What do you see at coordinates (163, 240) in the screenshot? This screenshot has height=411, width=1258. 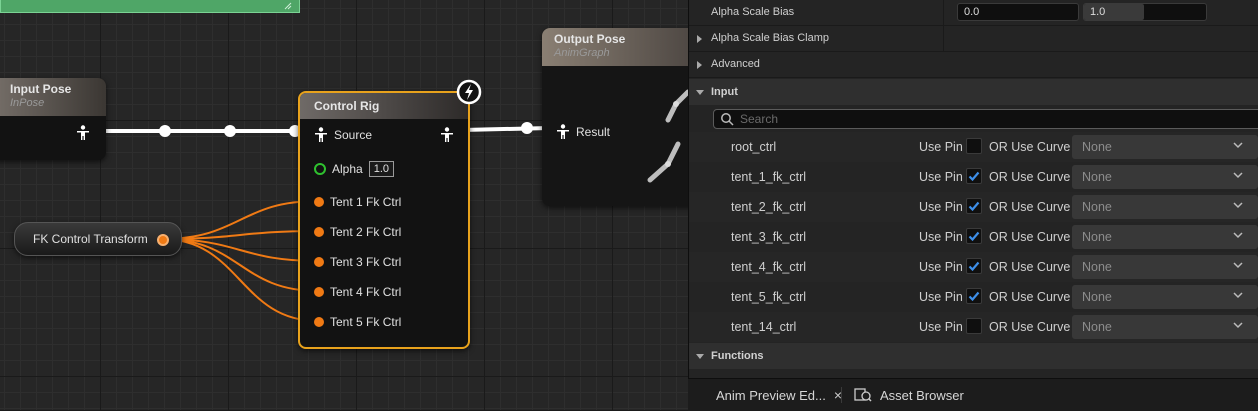 I see `transform-output-pin-icon` at bounding box center [163, 240].